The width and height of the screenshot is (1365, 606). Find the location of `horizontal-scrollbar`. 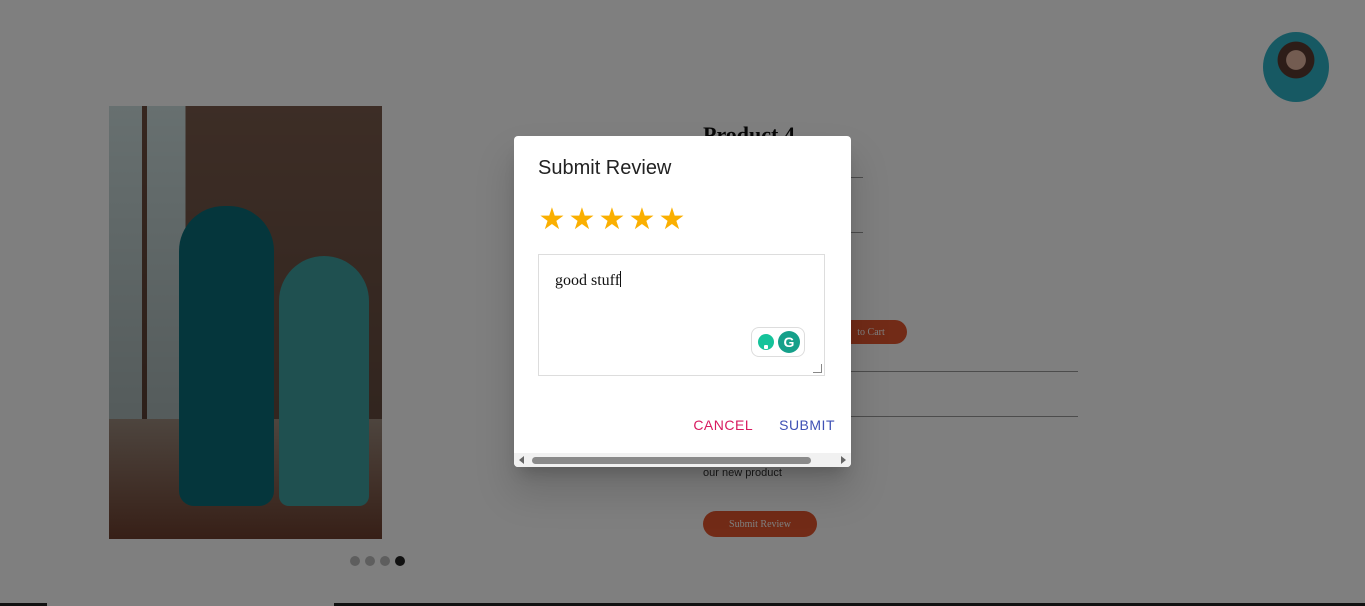

horizontal-scrollbar is located at coordinates (682, 460).